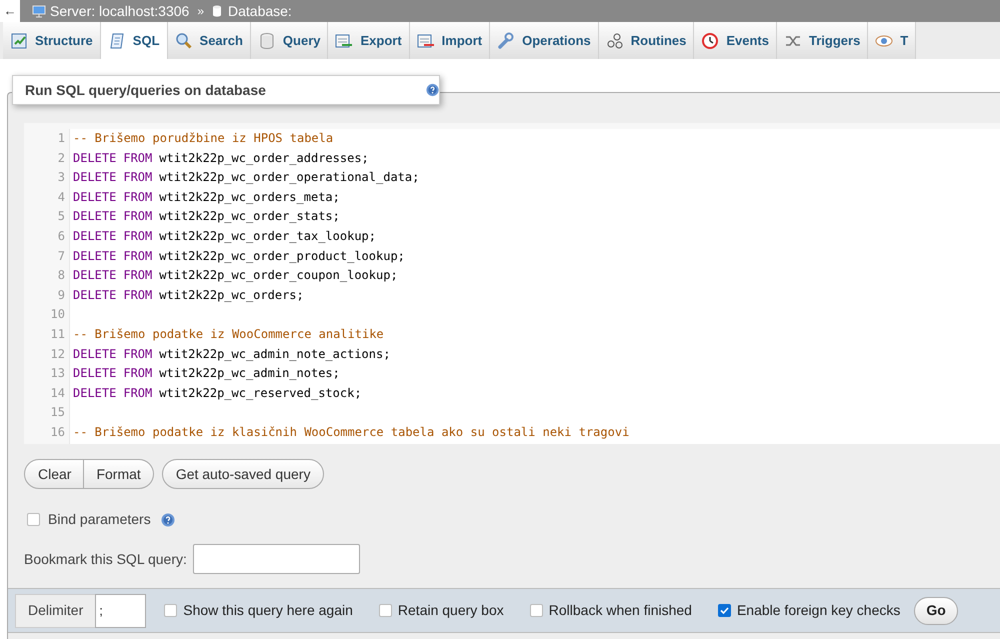  What do you see at coordinates (60, 197) in the screenshot?
I see `line-number: 4` at bounding box center [60, 197].